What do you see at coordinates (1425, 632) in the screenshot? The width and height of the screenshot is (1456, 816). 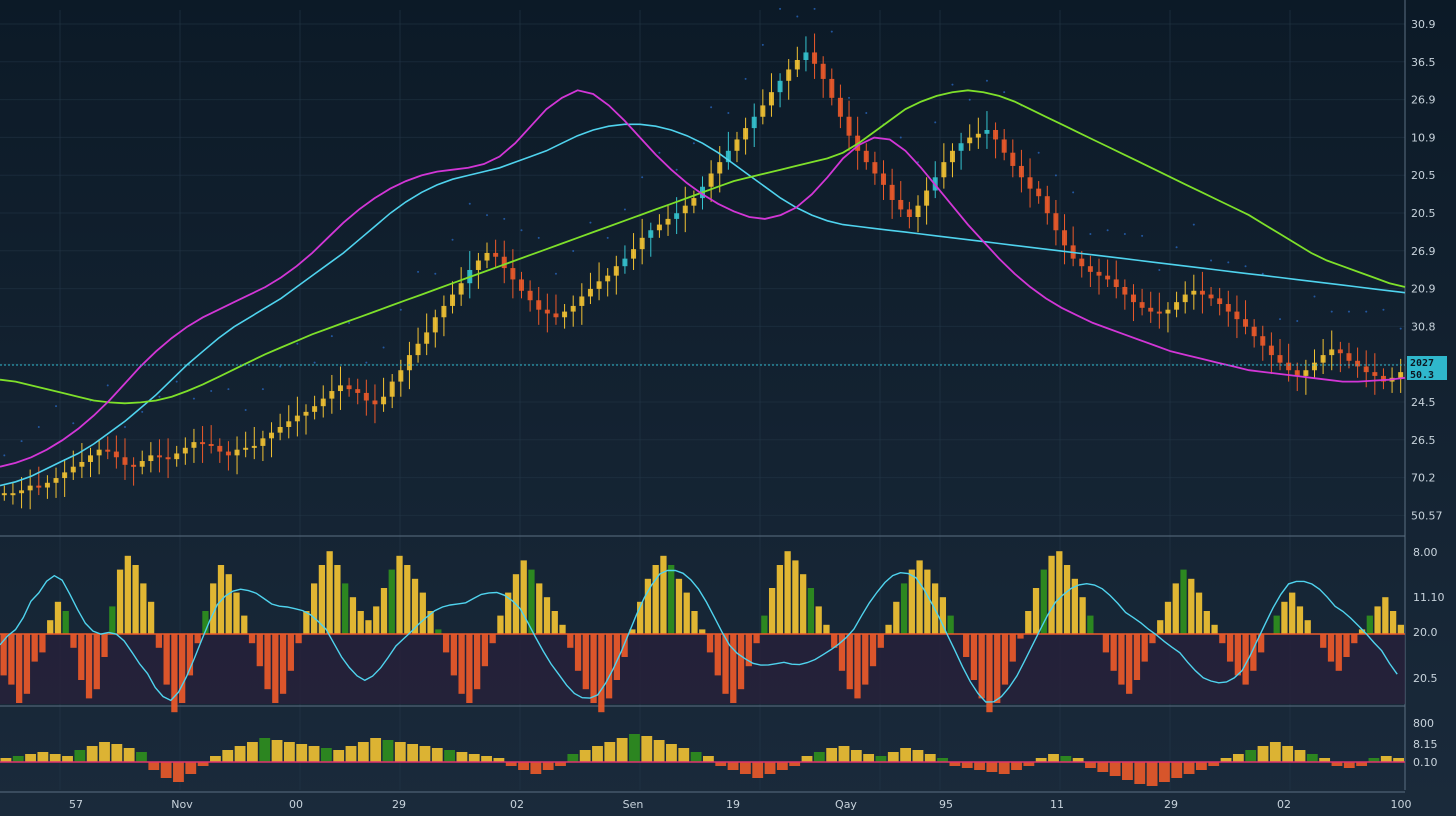 I see `oscillator-tick-label: 20.0` at bounding box center [1425, 632].